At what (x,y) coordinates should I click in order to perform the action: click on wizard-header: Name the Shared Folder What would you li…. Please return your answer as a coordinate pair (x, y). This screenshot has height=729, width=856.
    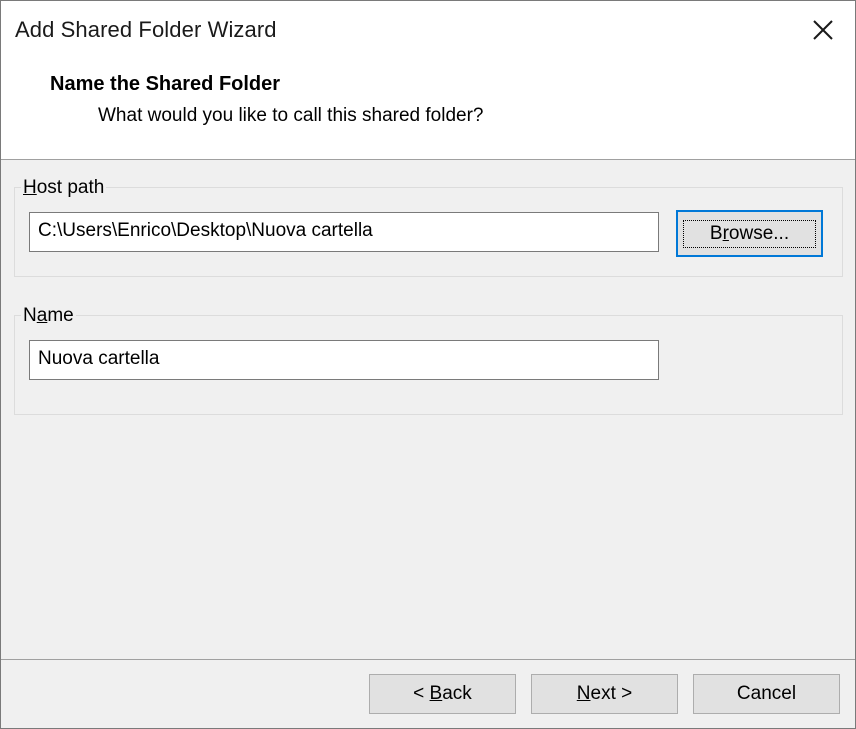
    Looking at the image, I should click on (428, 111).